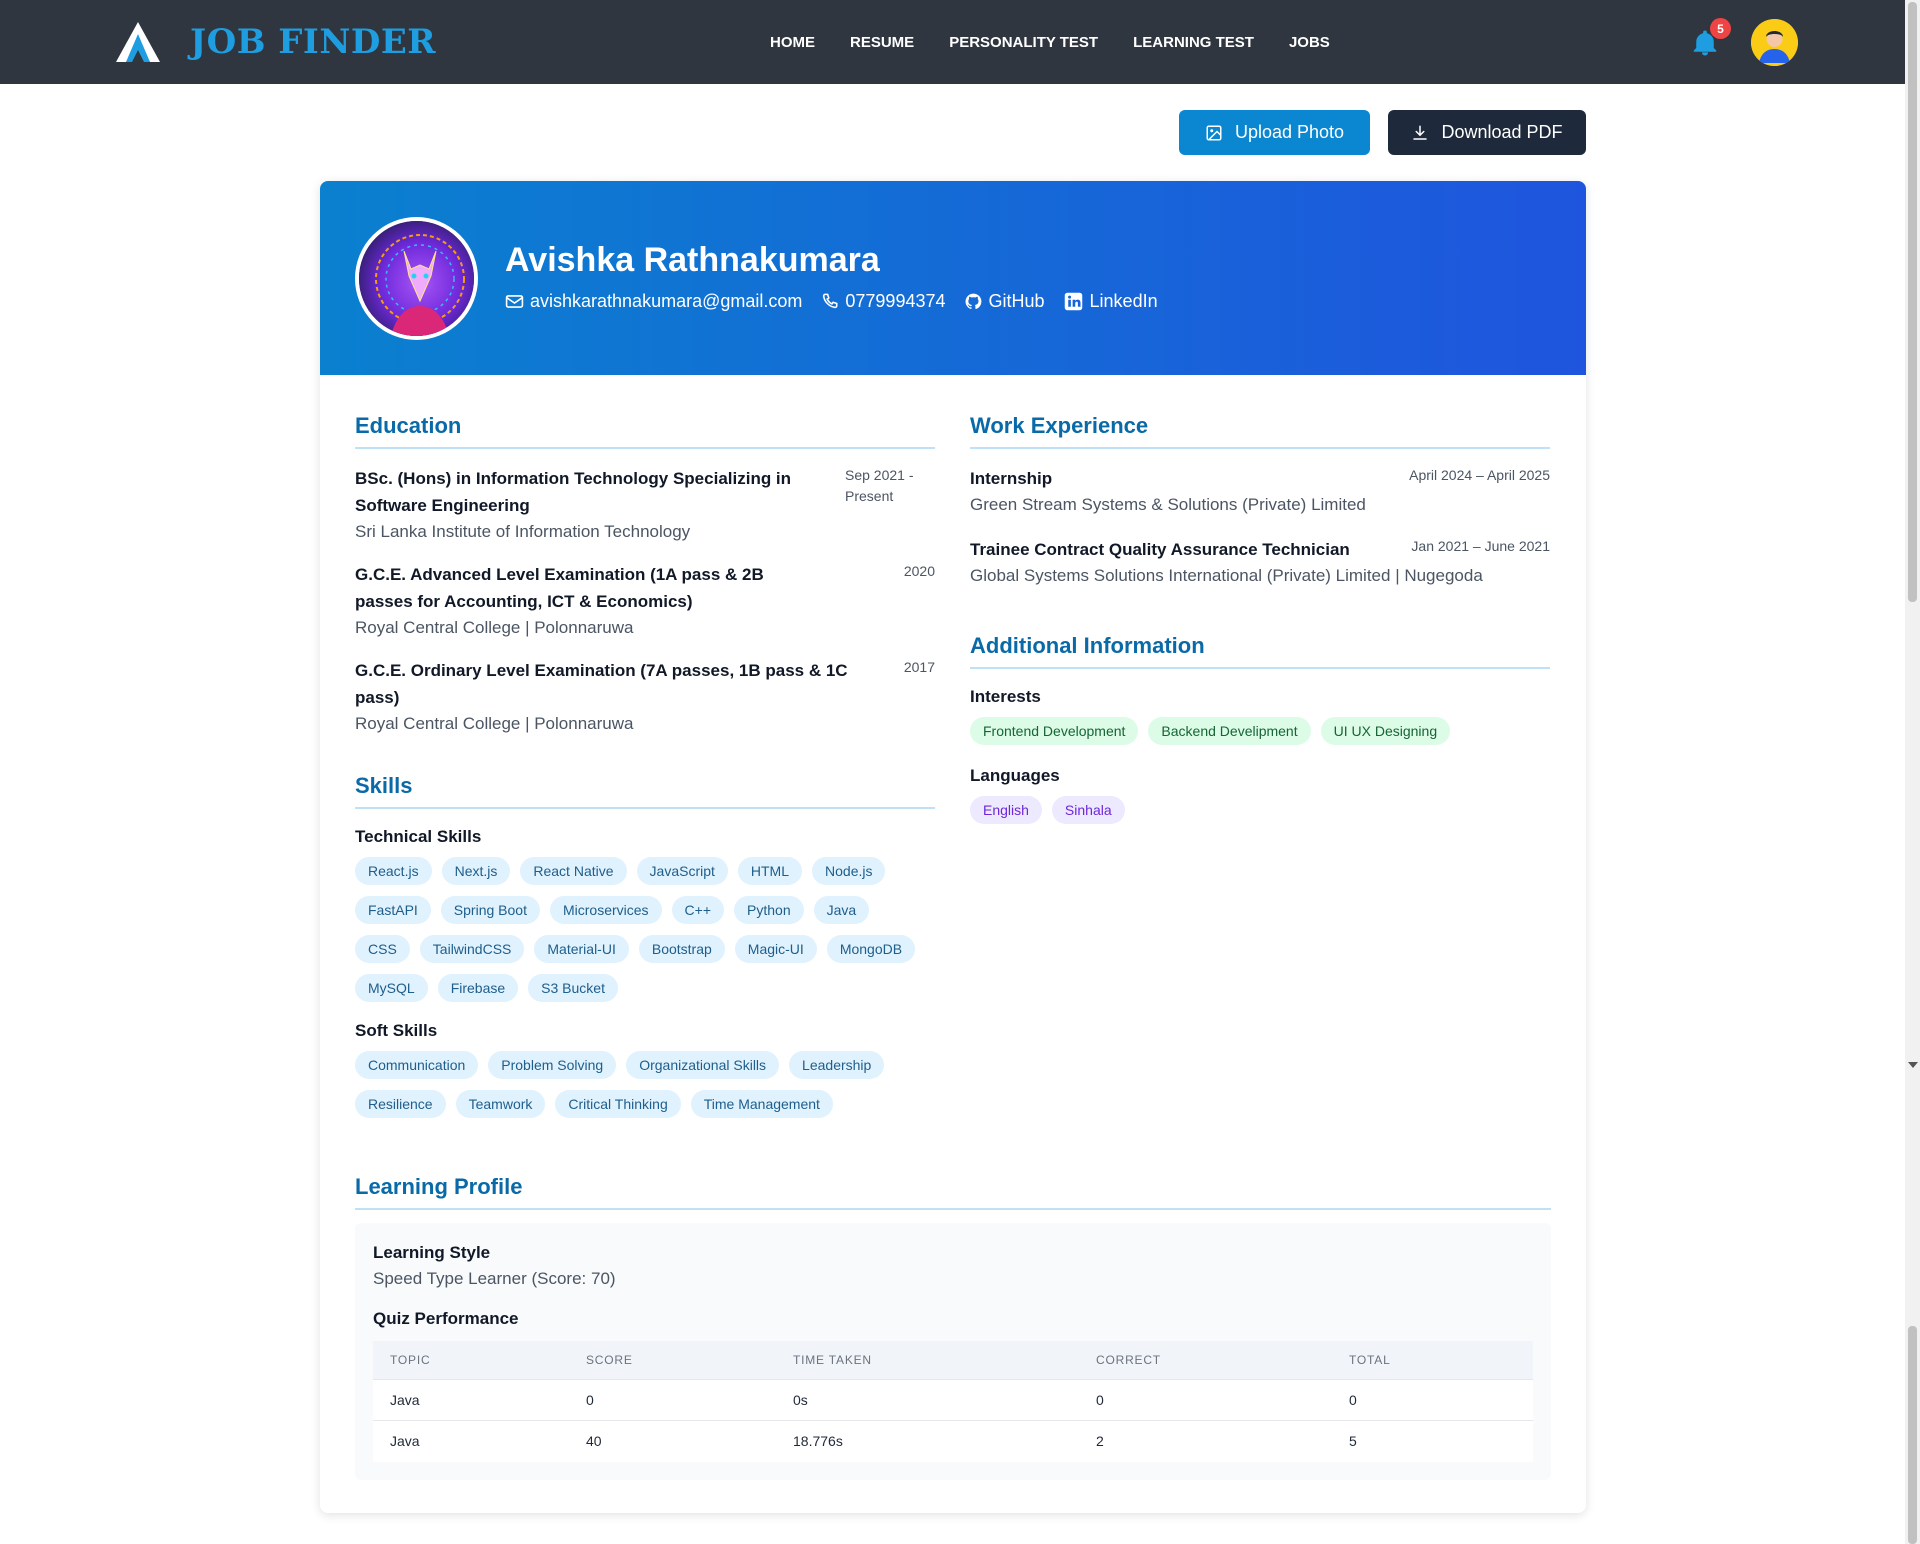 The height and width of the screenshot is (1544, 1920). I want to click on nav-learning-test: LEARNING TEST, so click(1193, 42).